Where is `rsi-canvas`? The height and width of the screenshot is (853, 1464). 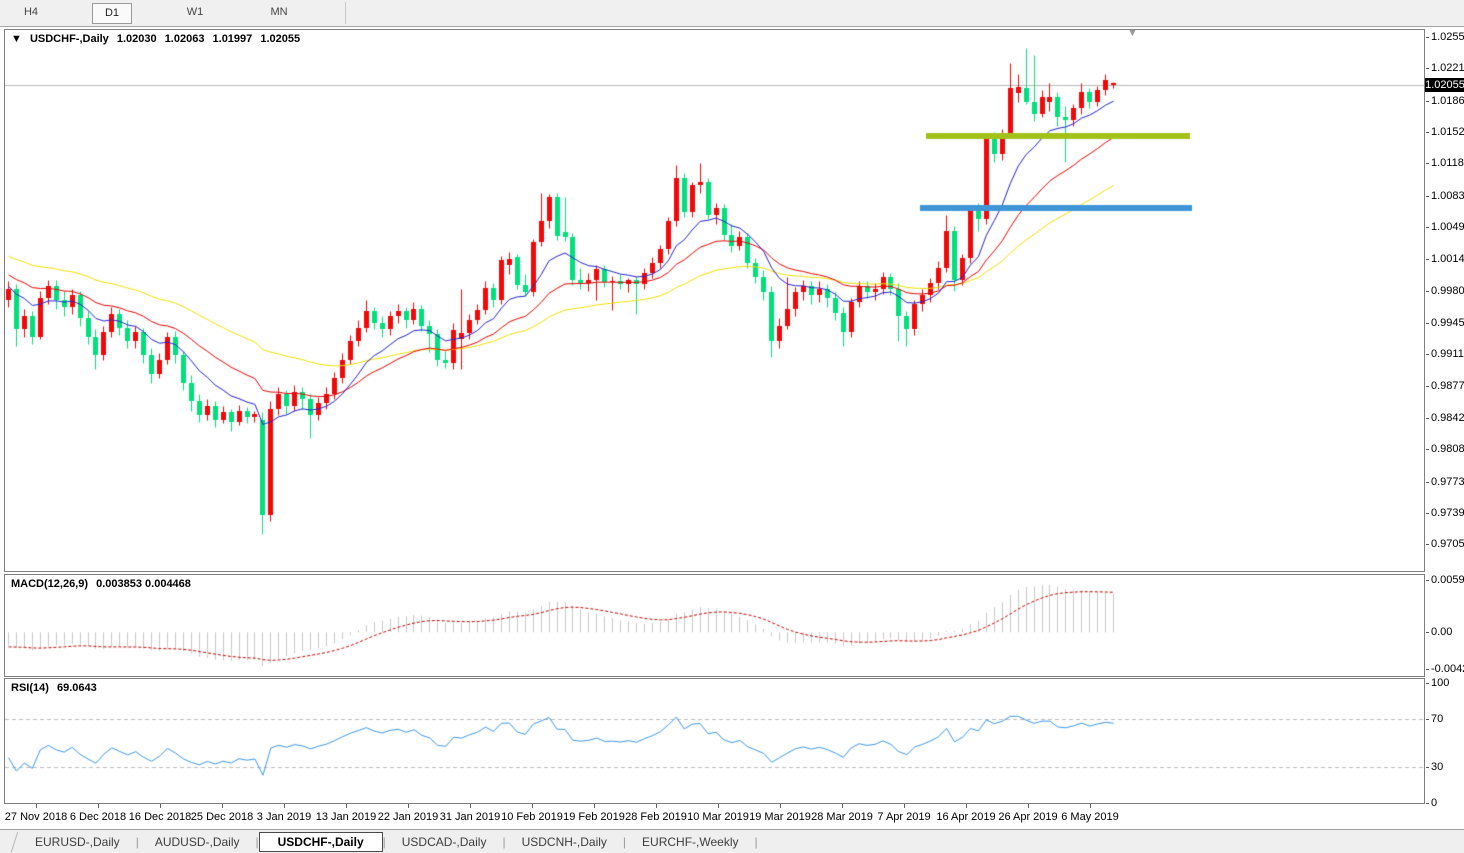
rsi-canvas is located at coordinates (714, 741).